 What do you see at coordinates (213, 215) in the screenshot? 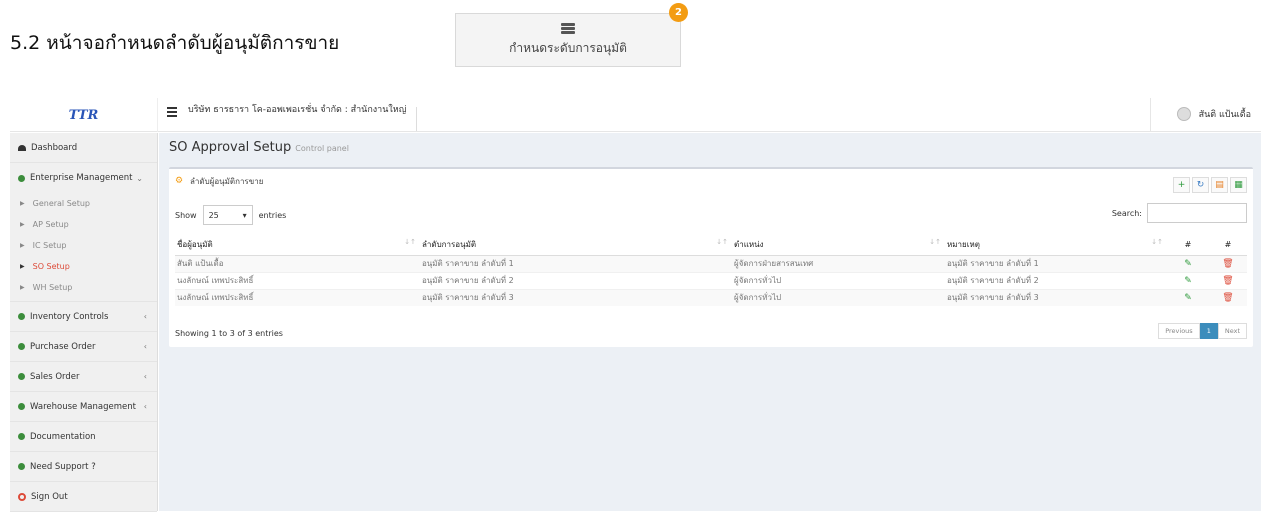
I see `entries-value: 25` at bounding box center [213, 215].